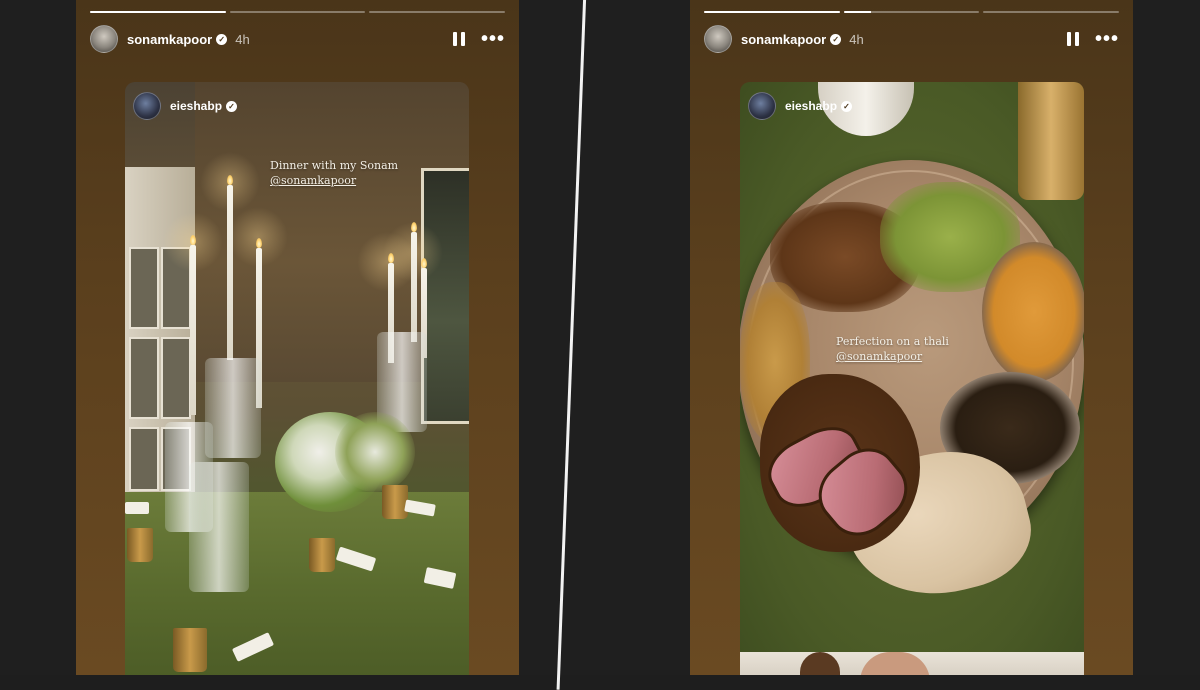 The image size is (1200, 690). I want to click on hand-at-bottom, so click(912, 663).